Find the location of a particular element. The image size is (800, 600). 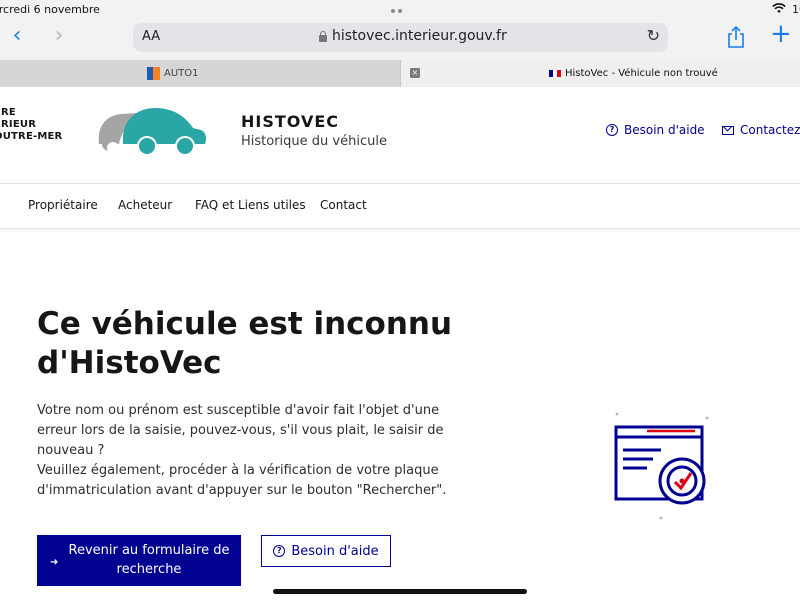

ministry-line: OUTRE-MER is located at coordinates (31, 136).